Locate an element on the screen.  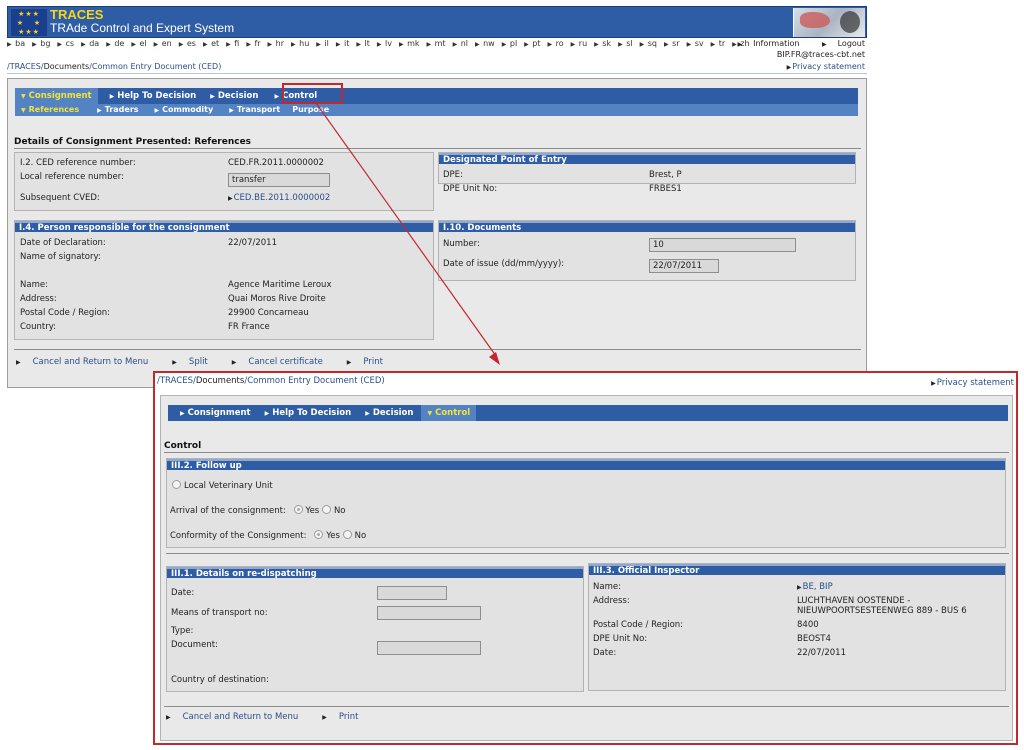
language-link-hu: ▶ hu is located at coordinates (302, 43).